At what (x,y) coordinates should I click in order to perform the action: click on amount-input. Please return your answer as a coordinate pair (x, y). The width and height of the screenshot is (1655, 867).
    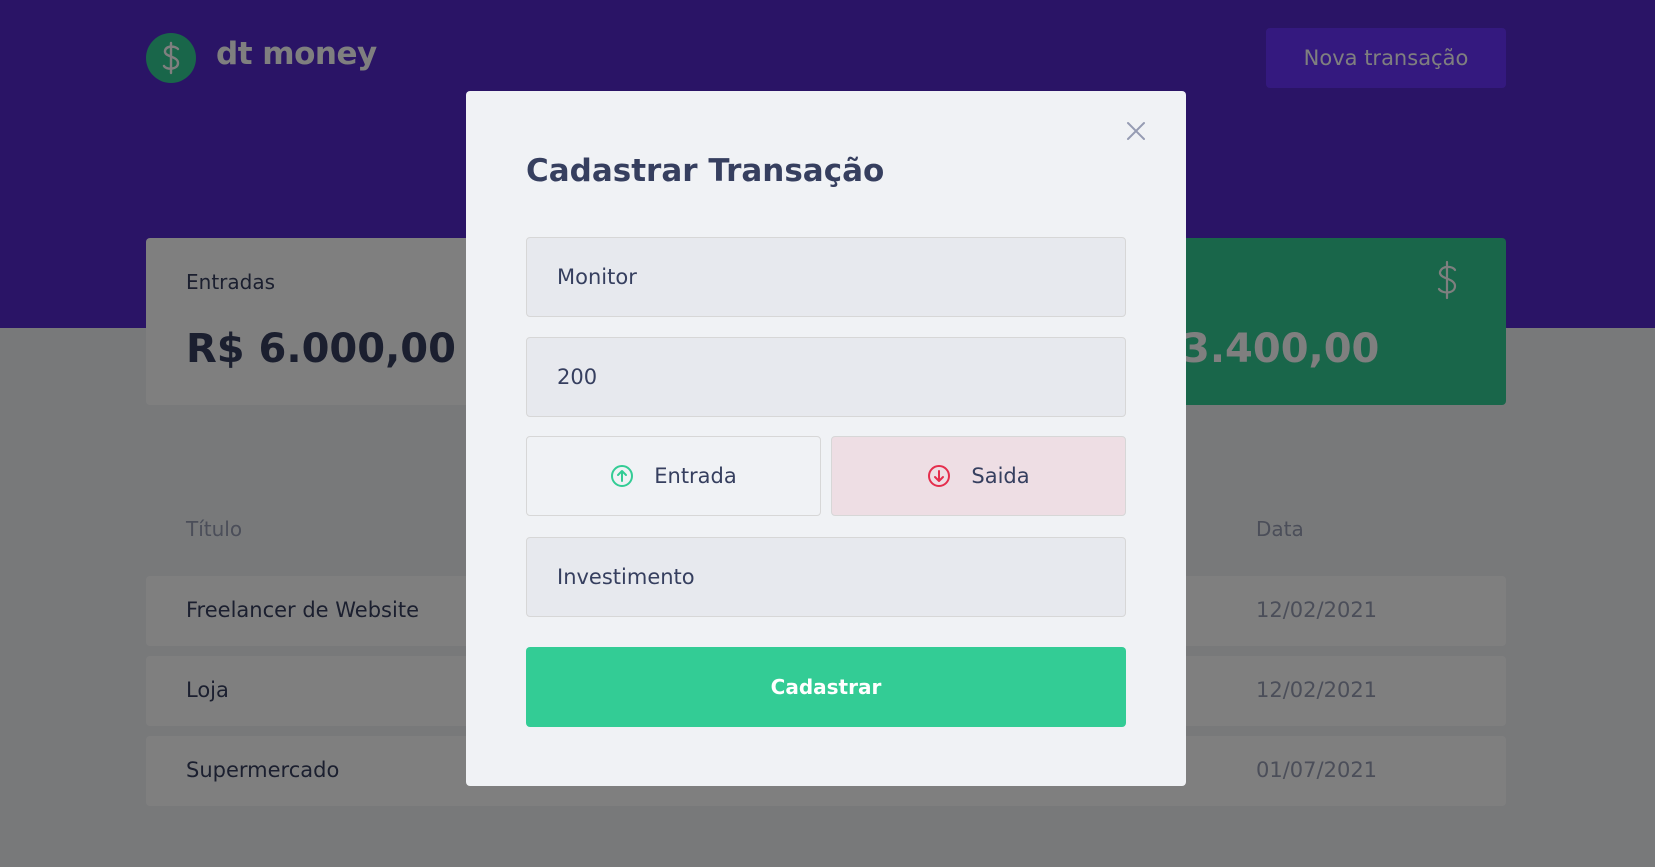
    Looking at the image, I should click on (826, 377).